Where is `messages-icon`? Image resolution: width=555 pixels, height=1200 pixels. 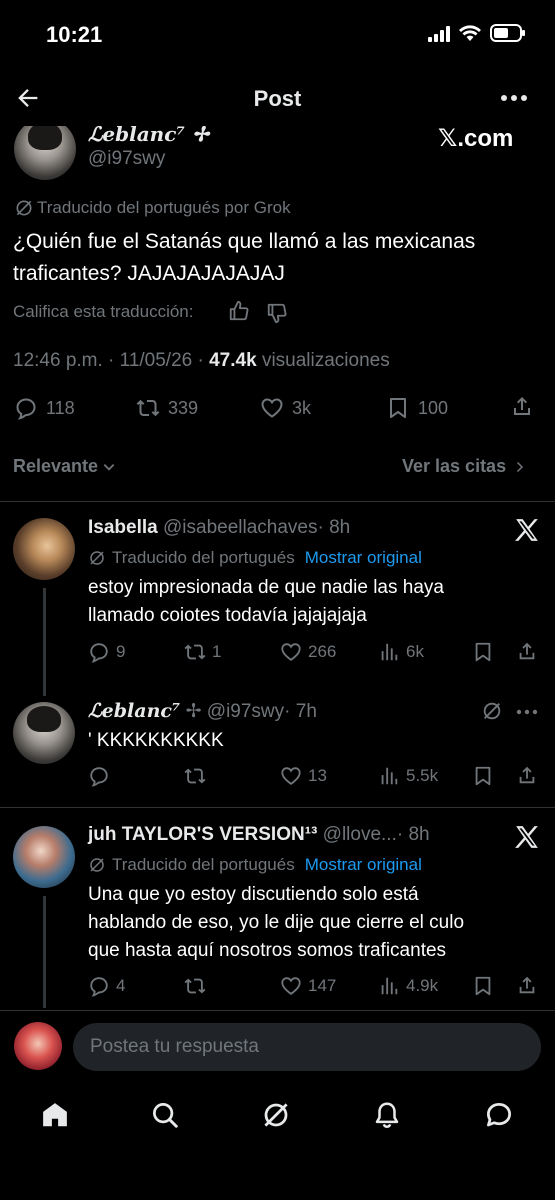 messages-icon is located at coordinates (499, 1115).